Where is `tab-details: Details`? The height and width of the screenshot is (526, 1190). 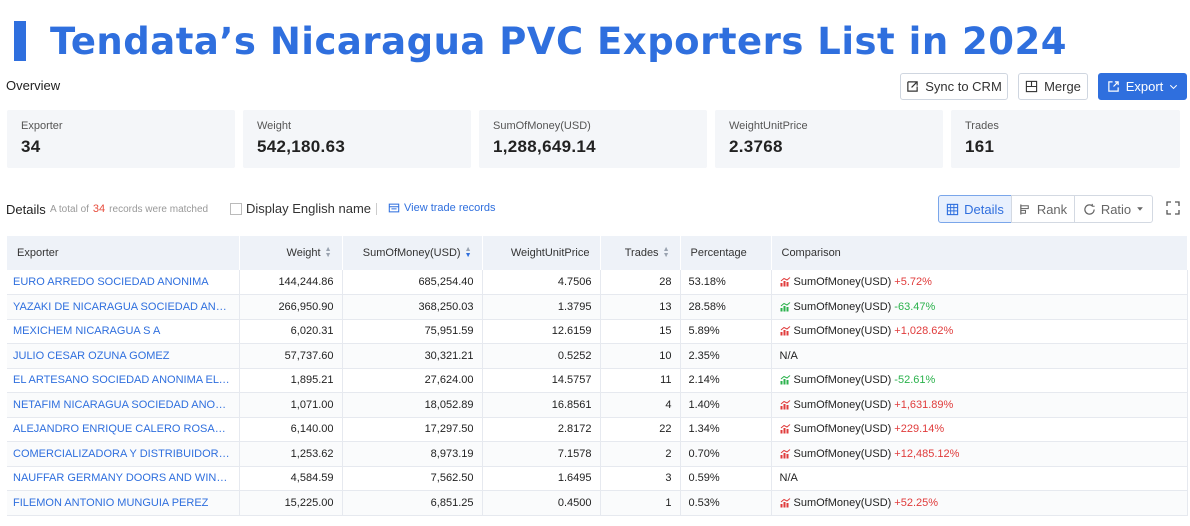
tab-details: Details is located at coordinates (975, 209).